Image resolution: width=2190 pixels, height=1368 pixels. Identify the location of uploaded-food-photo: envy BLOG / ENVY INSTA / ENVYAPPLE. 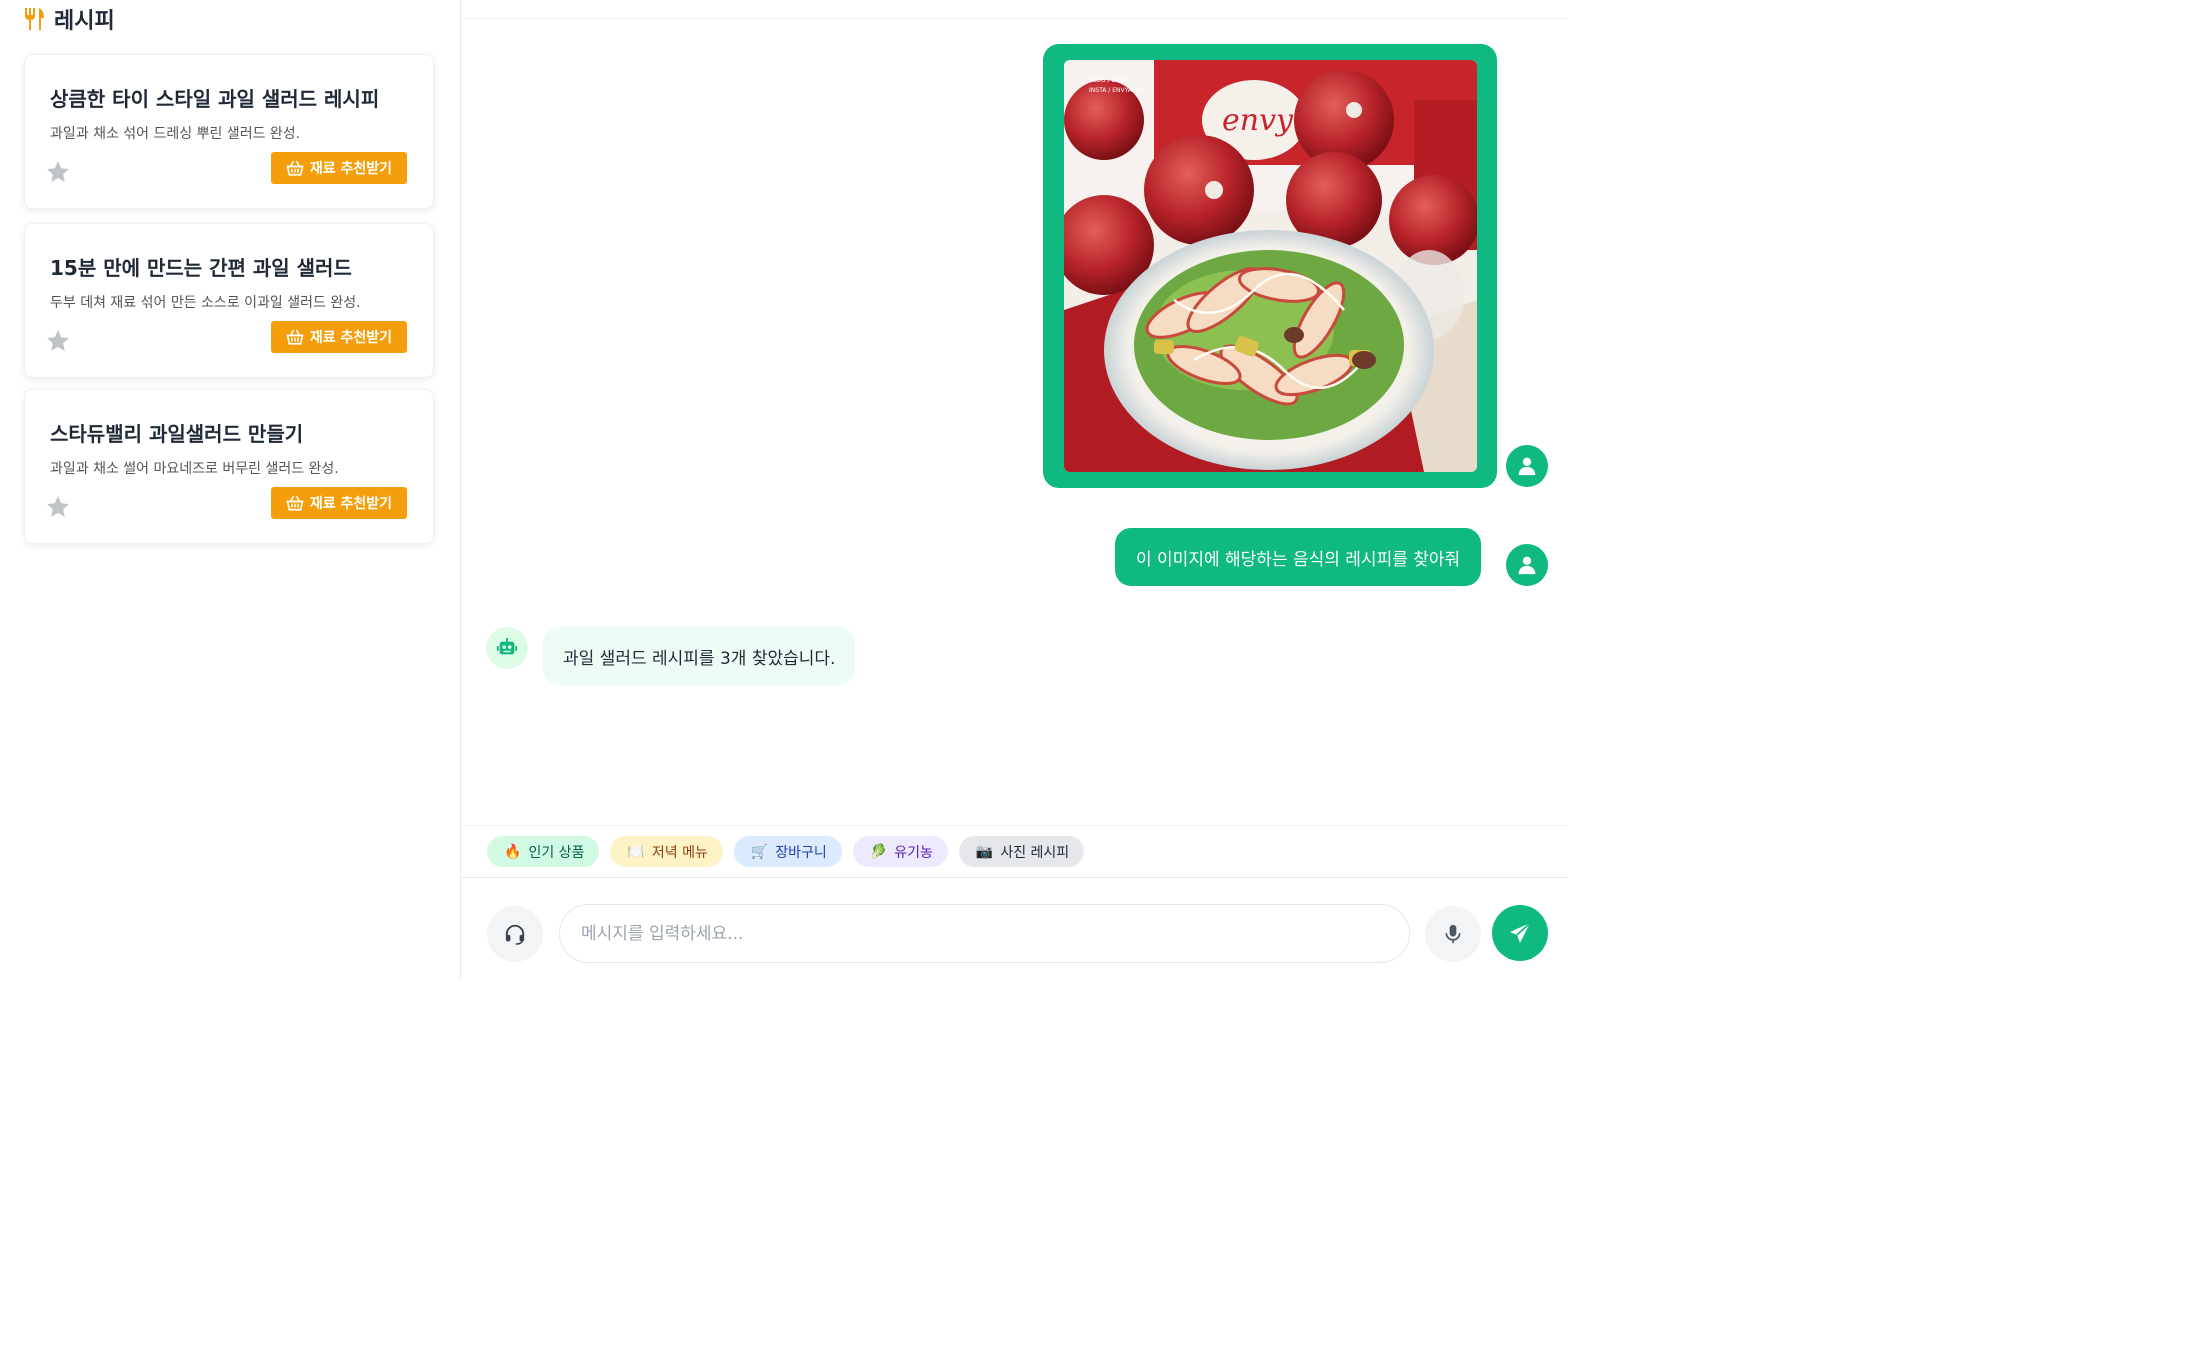
(1270, 266).